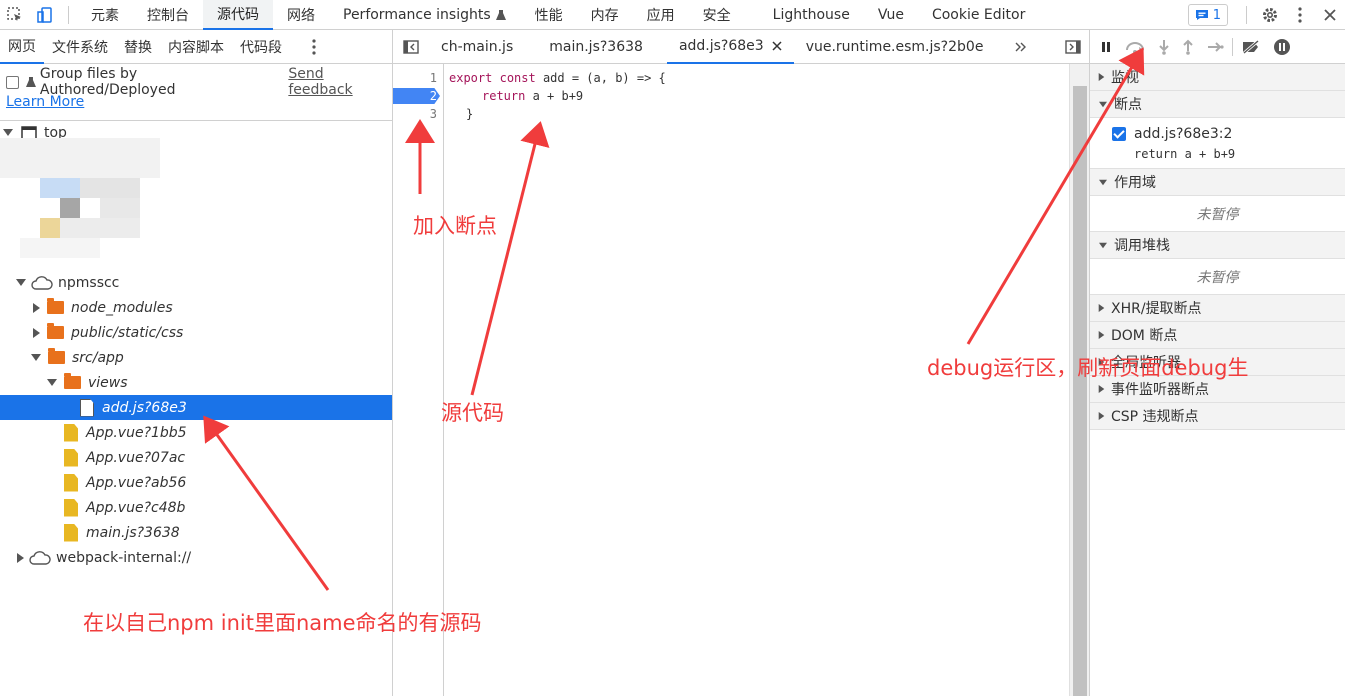  I want to click on step-into-icon, so click(1164, 47).